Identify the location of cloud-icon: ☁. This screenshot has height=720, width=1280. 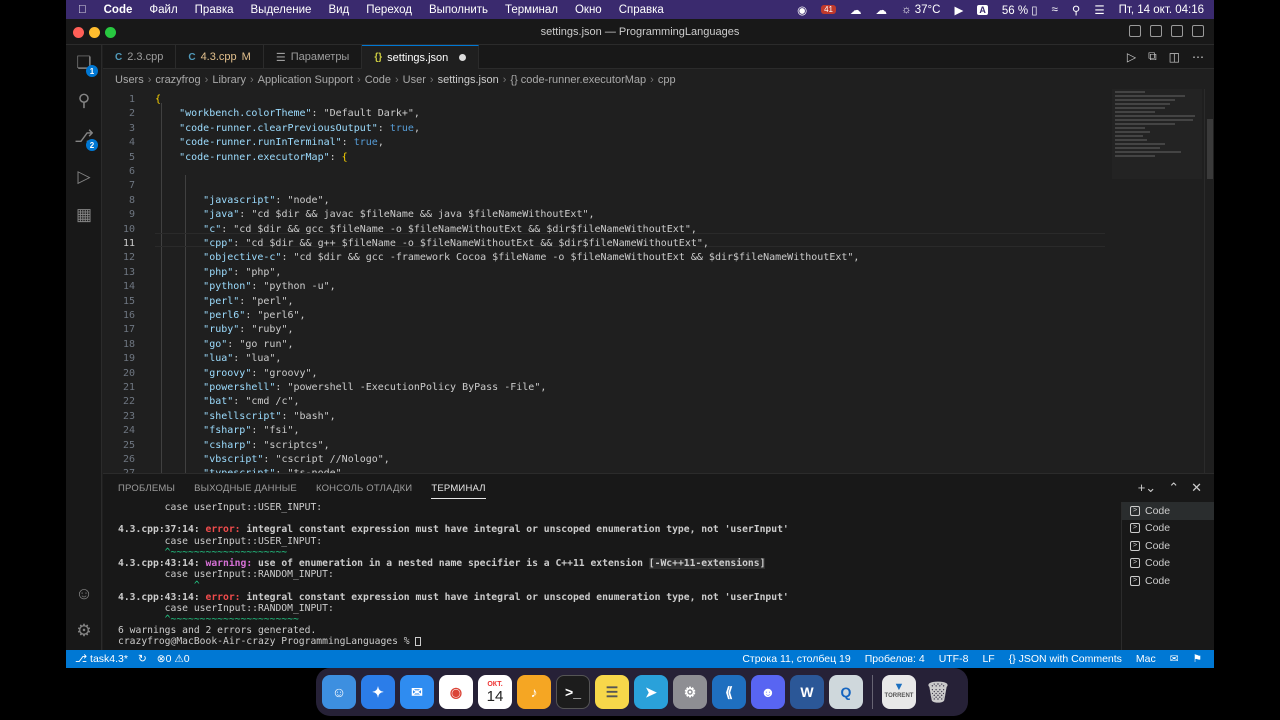
(856, 10).